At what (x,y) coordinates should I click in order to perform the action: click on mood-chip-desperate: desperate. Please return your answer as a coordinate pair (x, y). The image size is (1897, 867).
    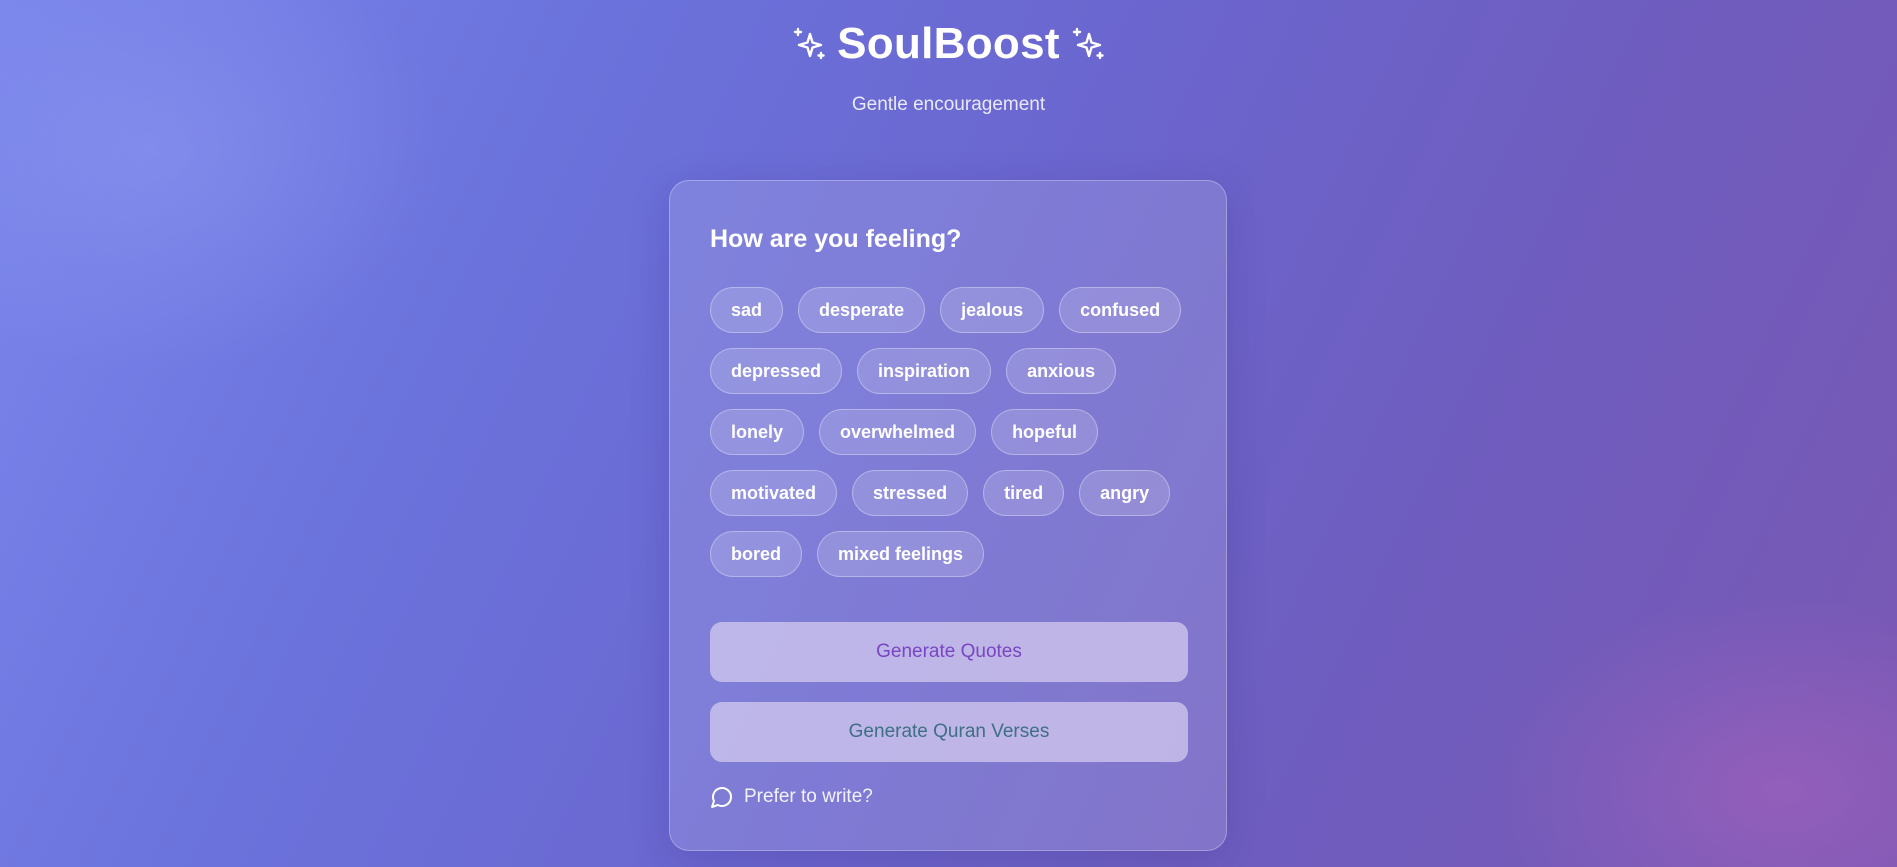
    Looking at the image, I should click on (862, 310).